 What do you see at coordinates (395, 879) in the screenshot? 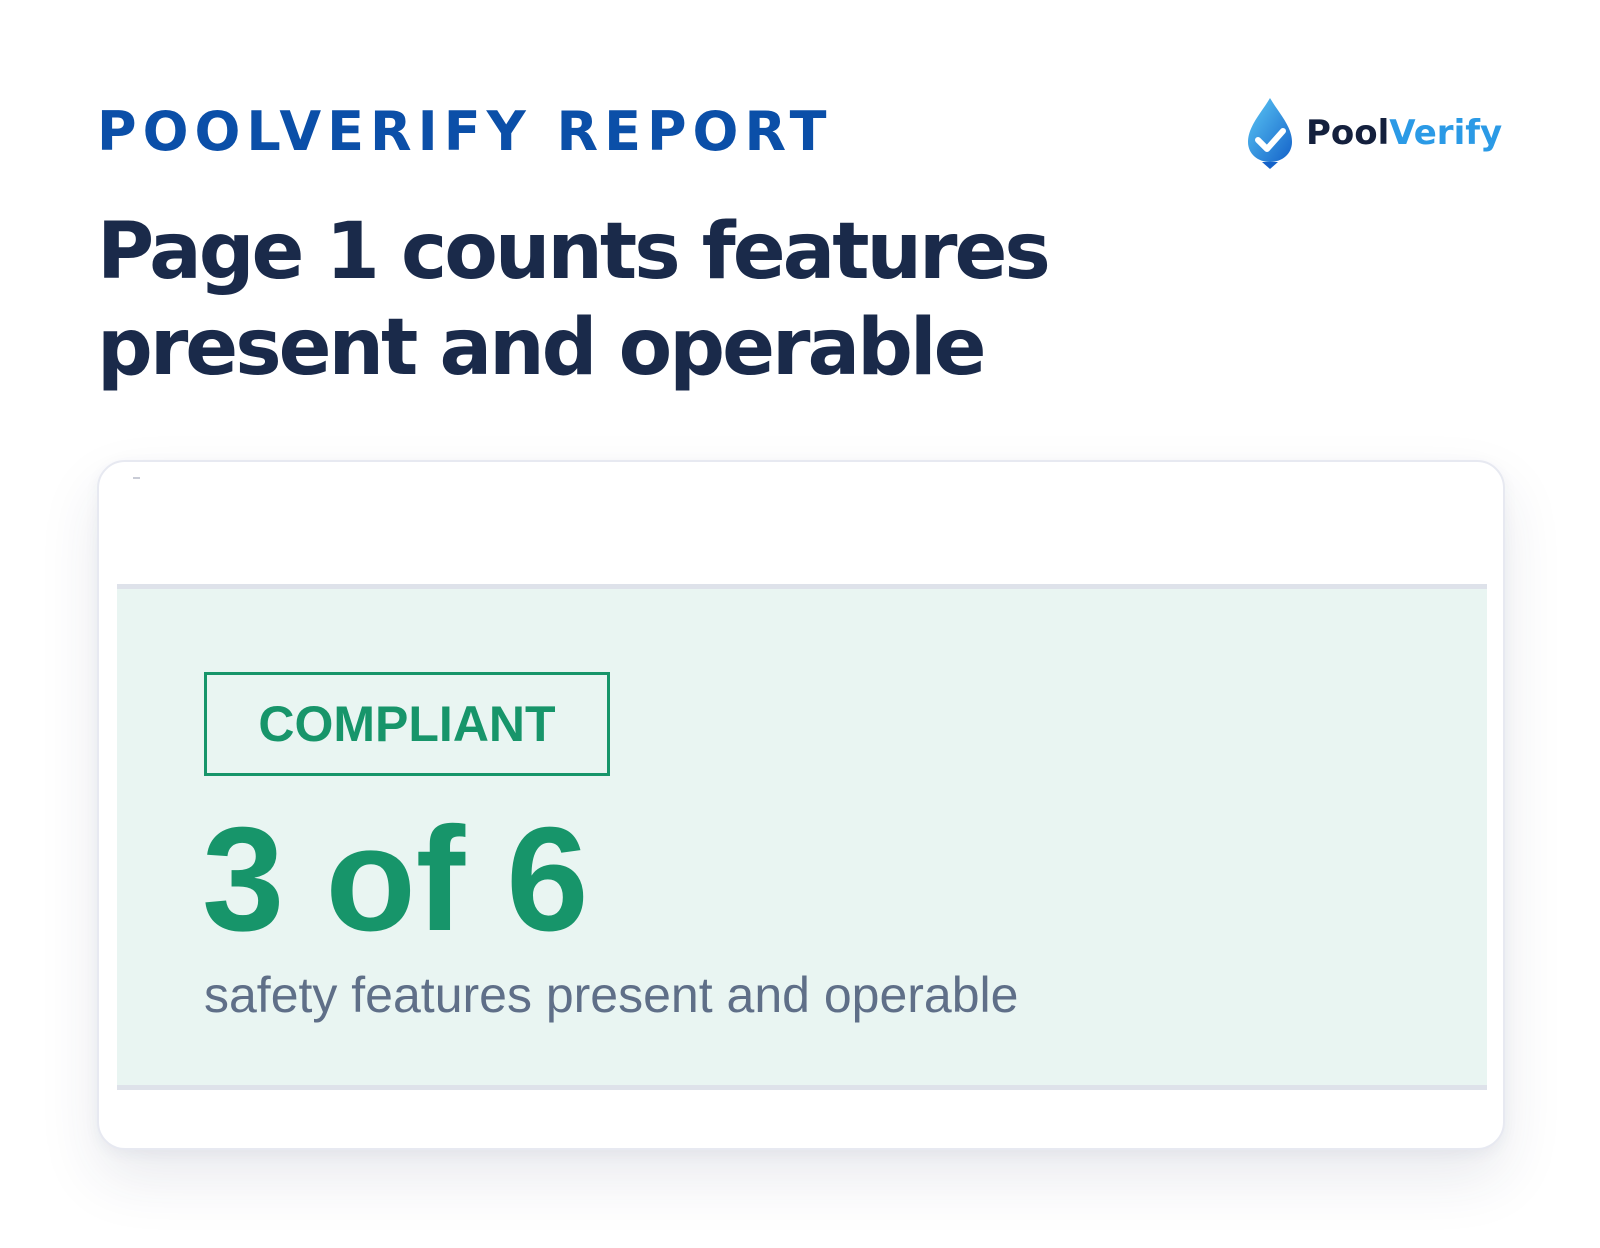
I see `feature-count: 3 of 6` at bounding box center [395, 879].